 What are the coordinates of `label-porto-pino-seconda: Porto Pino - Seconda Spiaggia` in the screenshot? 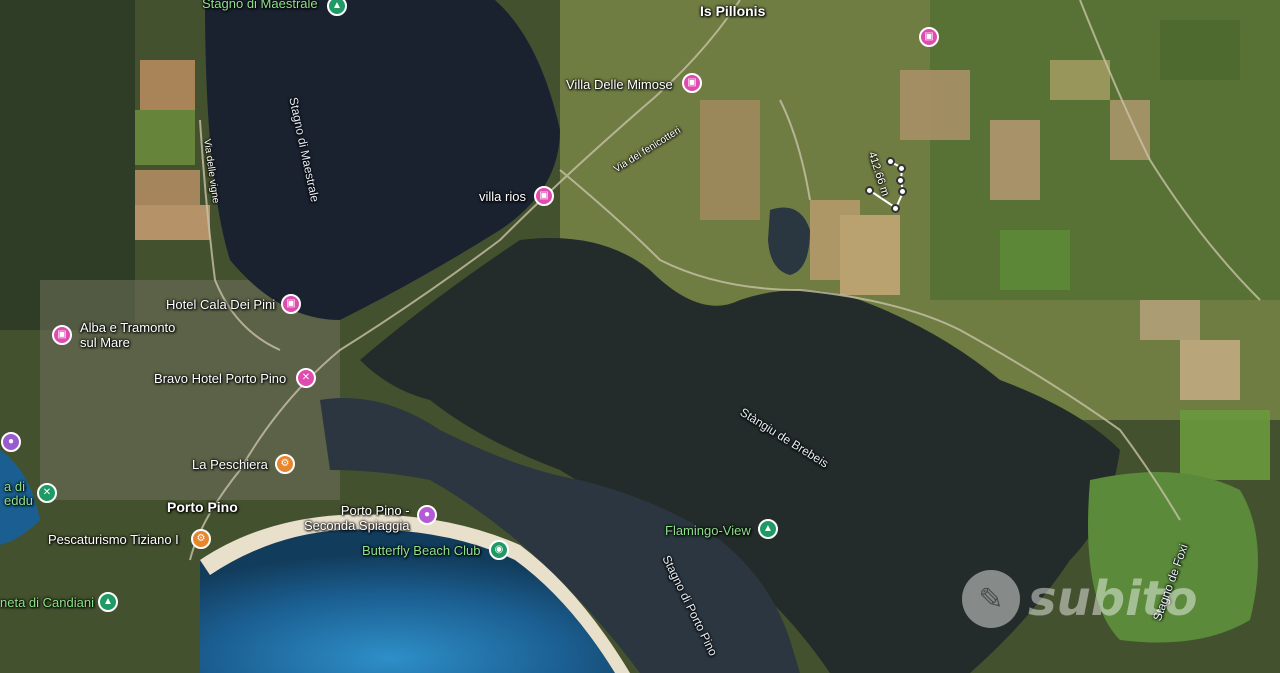 It's located at (357, 518).